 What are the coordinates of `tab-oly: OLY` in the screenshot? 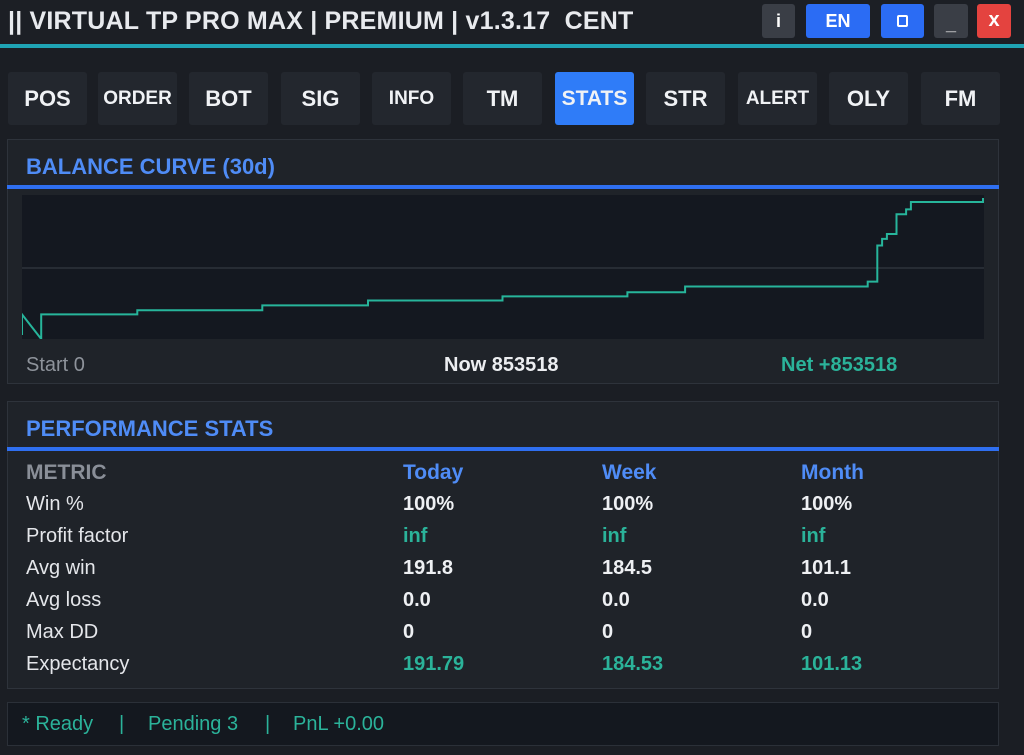 It's located at (868, 98).